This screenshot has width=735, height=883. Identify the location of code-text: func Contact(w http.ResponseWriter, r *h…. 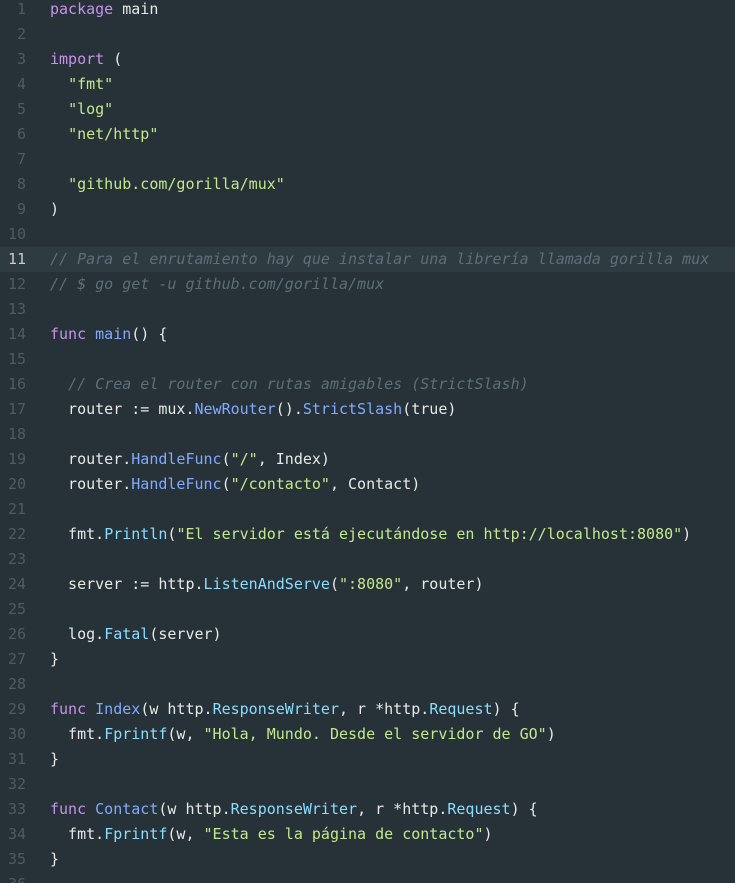
(294, 809).